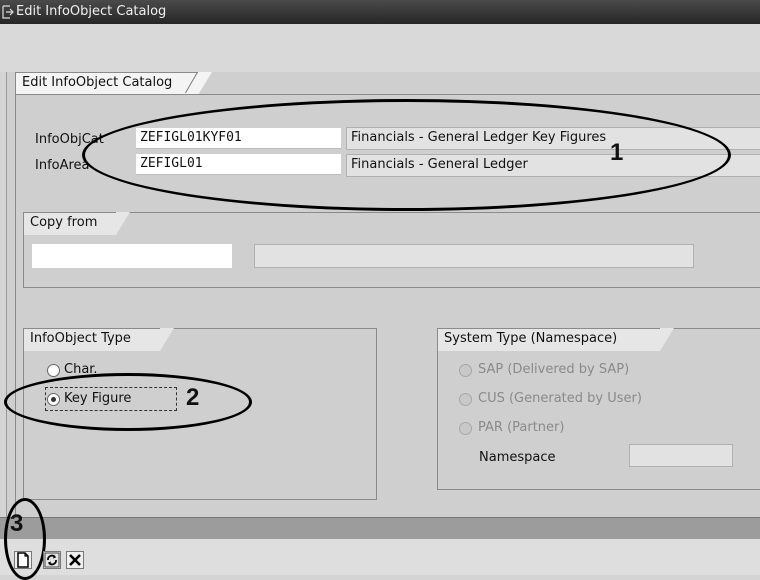 The width and height of the screenshot is (760, 580). I want to click on window-title: Edit InfoObject Catalog, so click(91, 11).